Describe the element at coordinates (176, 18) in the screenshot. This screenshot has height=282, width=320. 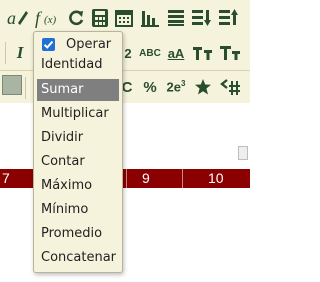
I see `align-icon` at that location.